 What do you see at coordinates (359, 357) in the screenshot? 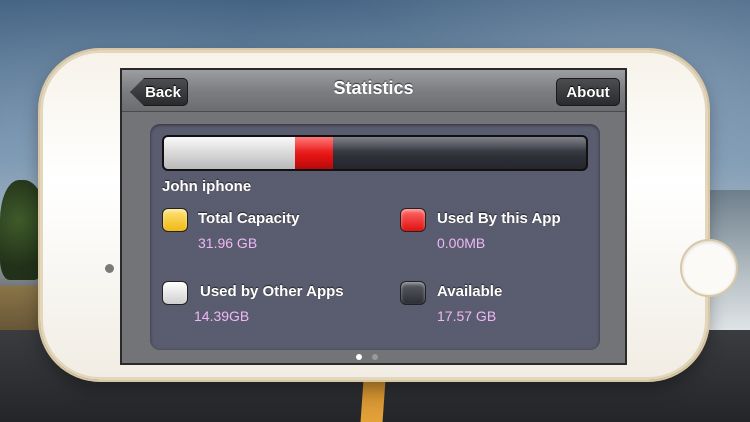
I see `page-dot-active` at bounding box center [359, 357].